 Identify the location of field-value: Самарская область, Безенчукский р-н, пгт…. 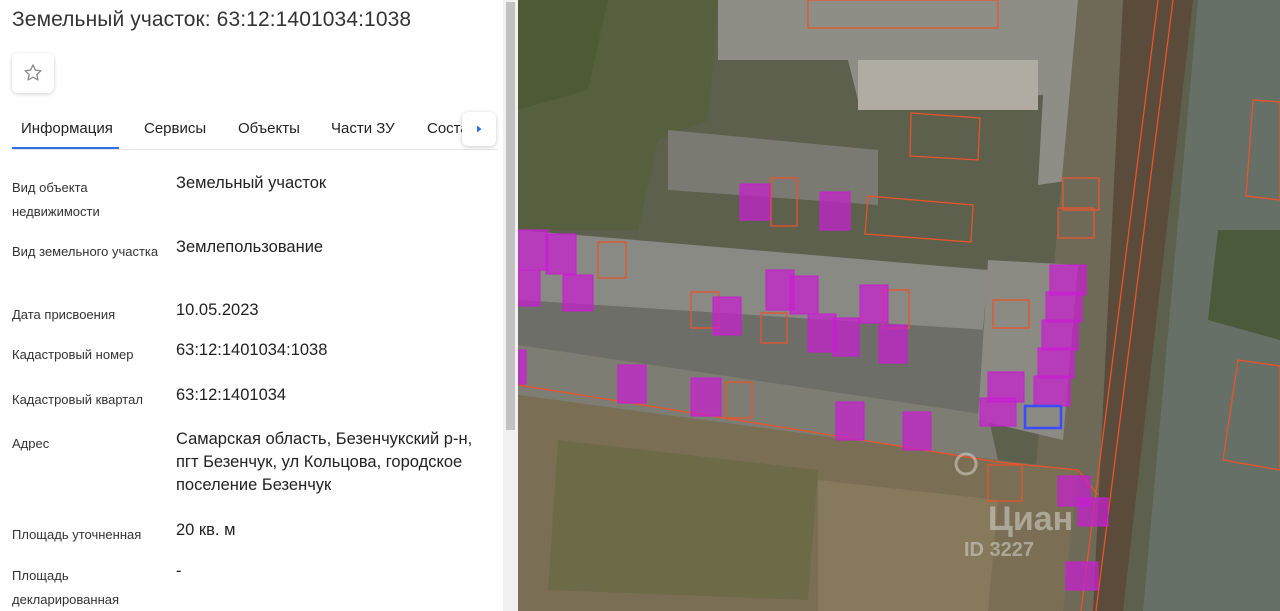
(324, 462).